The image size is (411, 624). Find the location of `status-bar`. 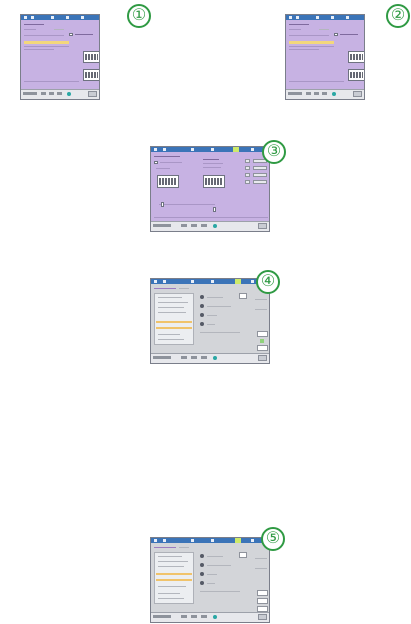

status-bar is located at coordinates (210, 358).